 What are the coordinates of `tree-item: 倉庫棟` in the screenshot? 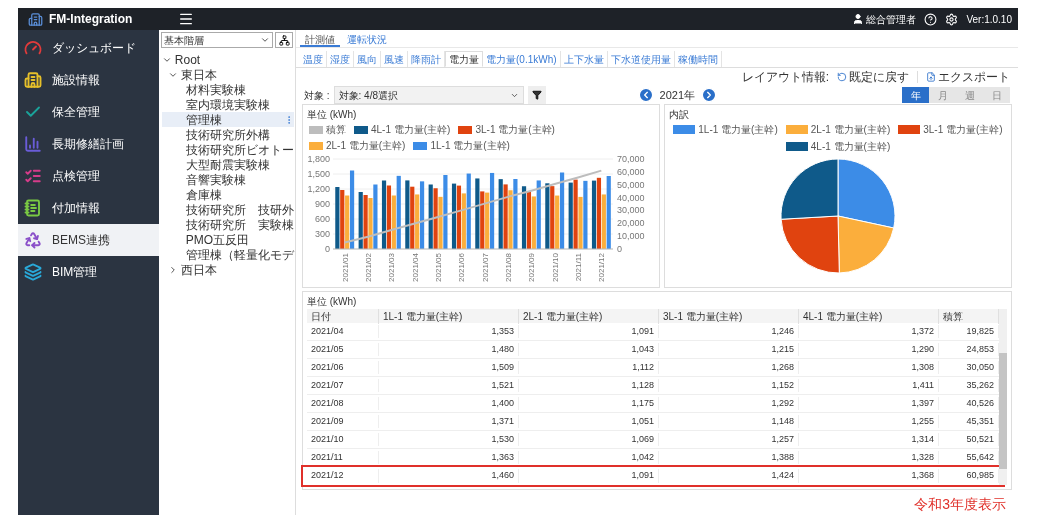 It's located at (227, 194).